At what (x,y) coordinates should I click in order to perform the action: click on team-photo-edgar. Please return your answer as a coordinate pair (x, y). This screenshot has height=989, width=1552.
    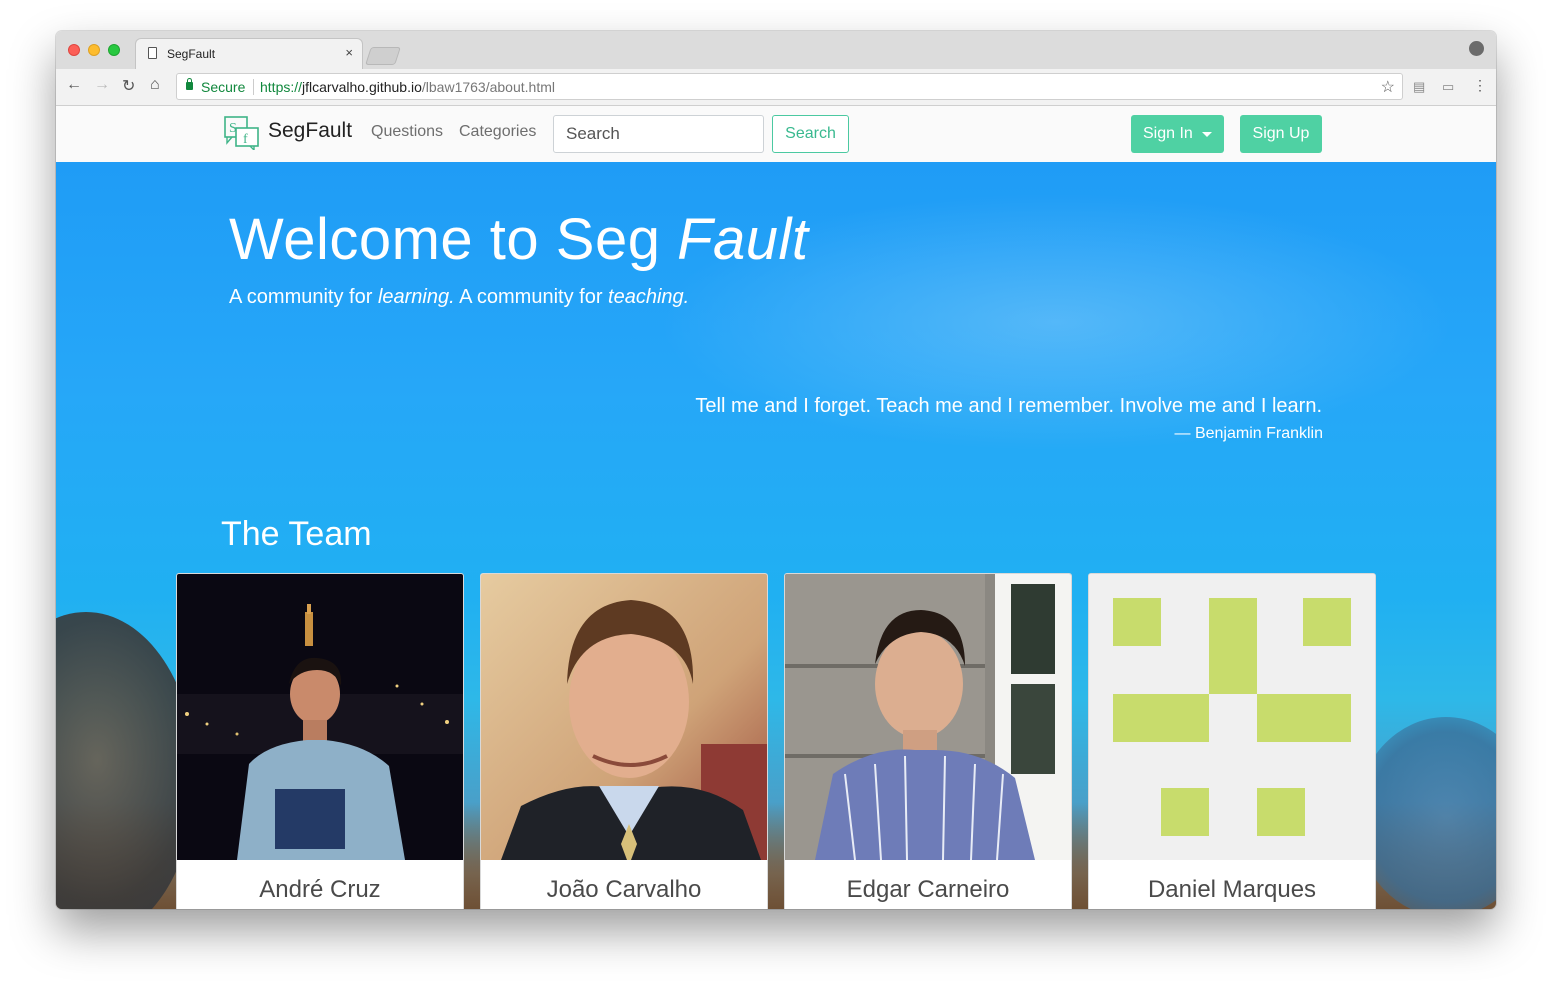
    Looking at the image, I should click on (928, 717).